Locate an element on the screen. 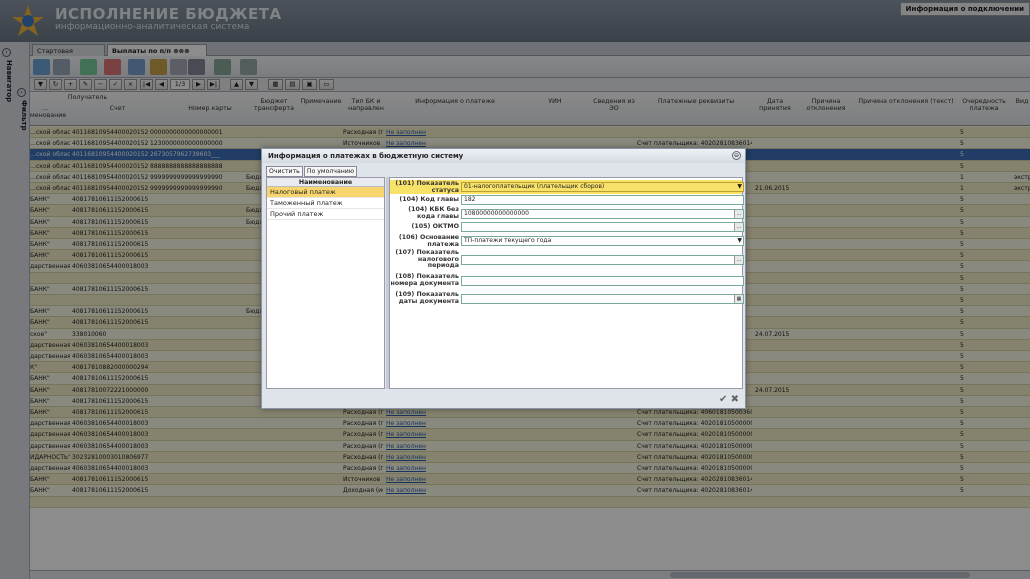  collapse-icon: ⊖ is located at coordinates (736, 155).